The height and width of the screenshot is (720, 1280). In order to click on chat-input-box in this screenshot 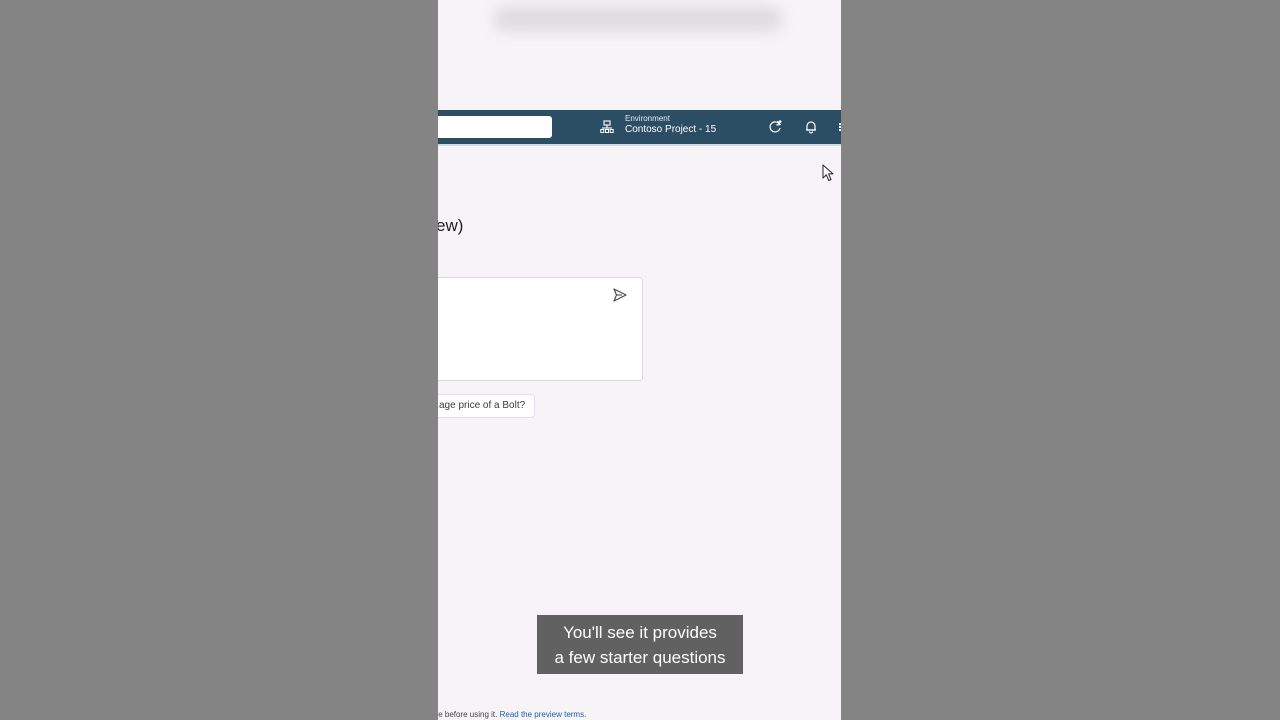, I will do `click(540, 329)`.